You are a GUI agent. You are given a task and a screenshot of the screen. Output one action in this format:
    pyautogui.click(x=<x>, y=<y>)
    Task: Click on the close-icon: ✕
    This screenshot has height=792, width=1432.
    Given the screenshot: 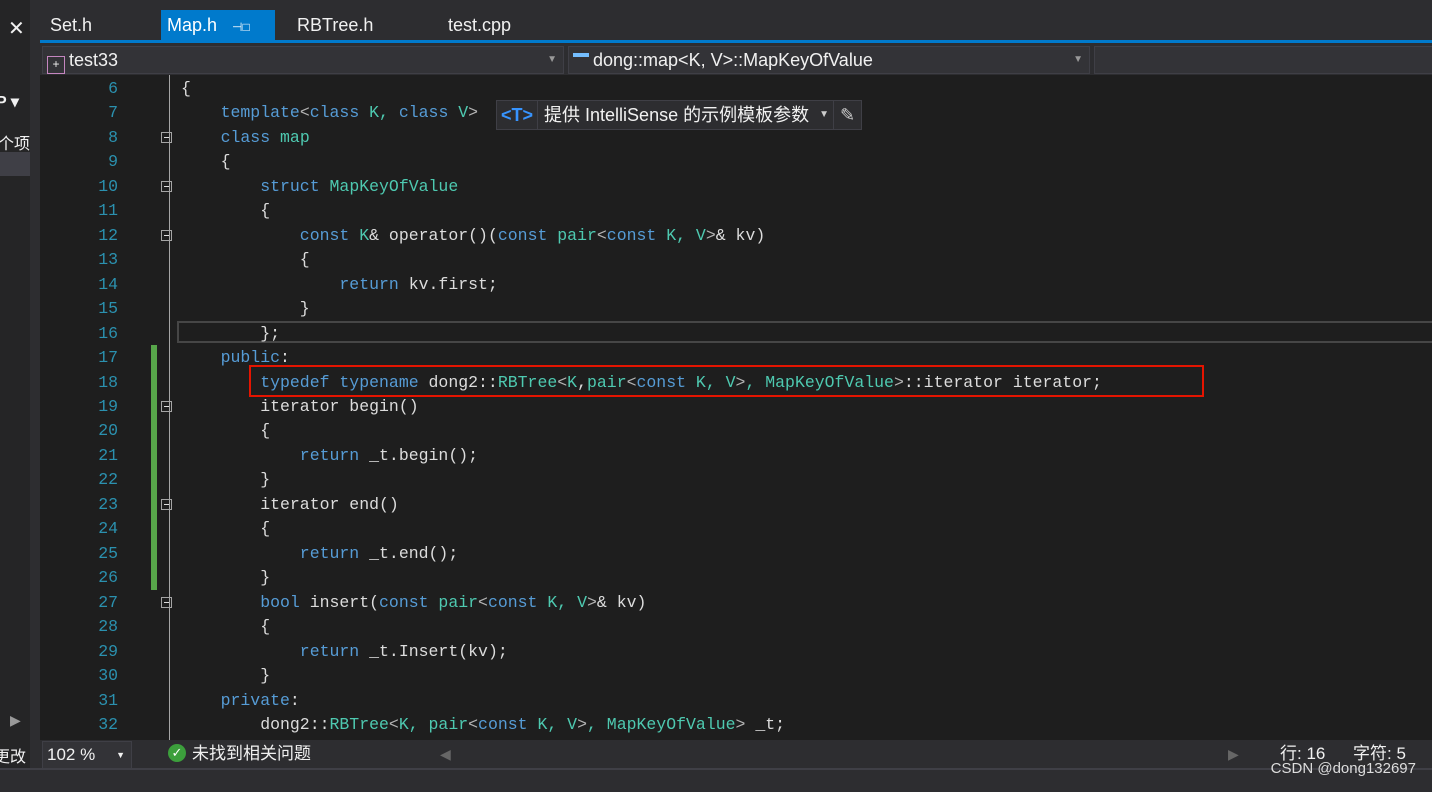 What is the action you would take?
    pyautogui.click(x=16, y=28)
    